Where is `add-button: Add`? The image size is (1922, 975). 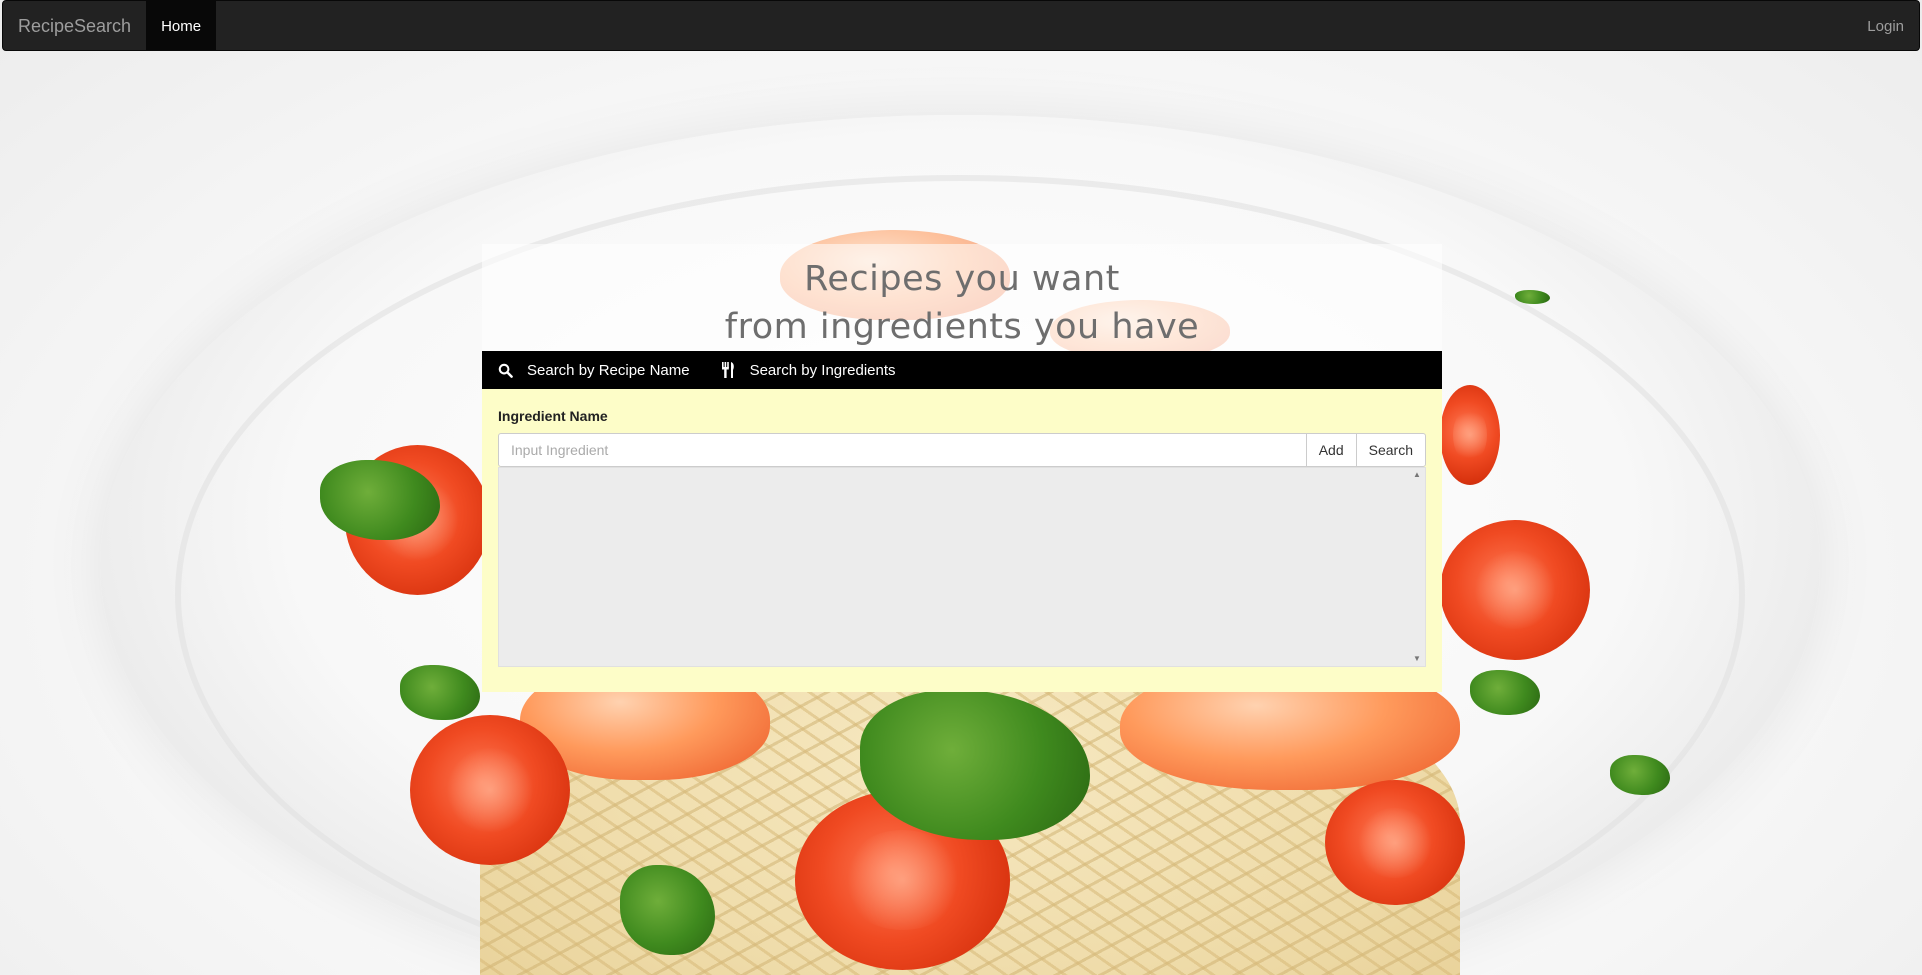 add-button: Add is located at coordinates (1331, 450).